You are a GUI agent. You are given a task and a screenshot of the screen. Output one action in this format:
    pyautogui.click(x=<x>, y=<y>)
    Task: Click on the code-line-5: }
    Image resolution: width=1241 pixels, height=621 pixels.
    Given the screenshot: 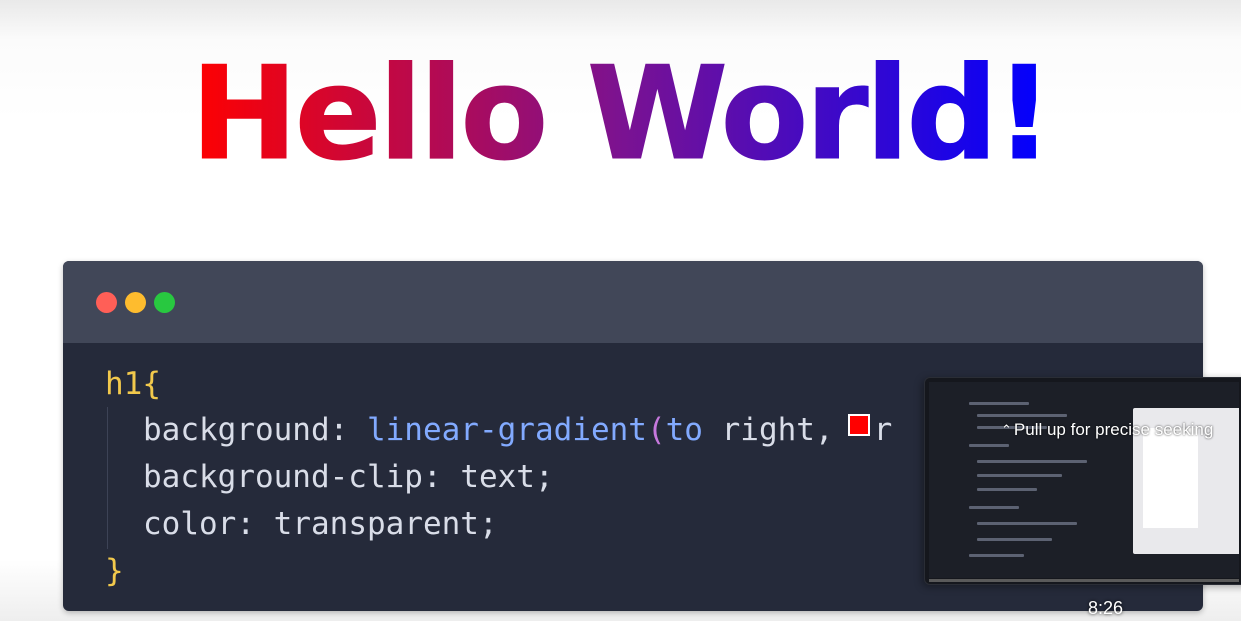 What is the action you would take?
    pyautogui.click(x=114, y=571)
    